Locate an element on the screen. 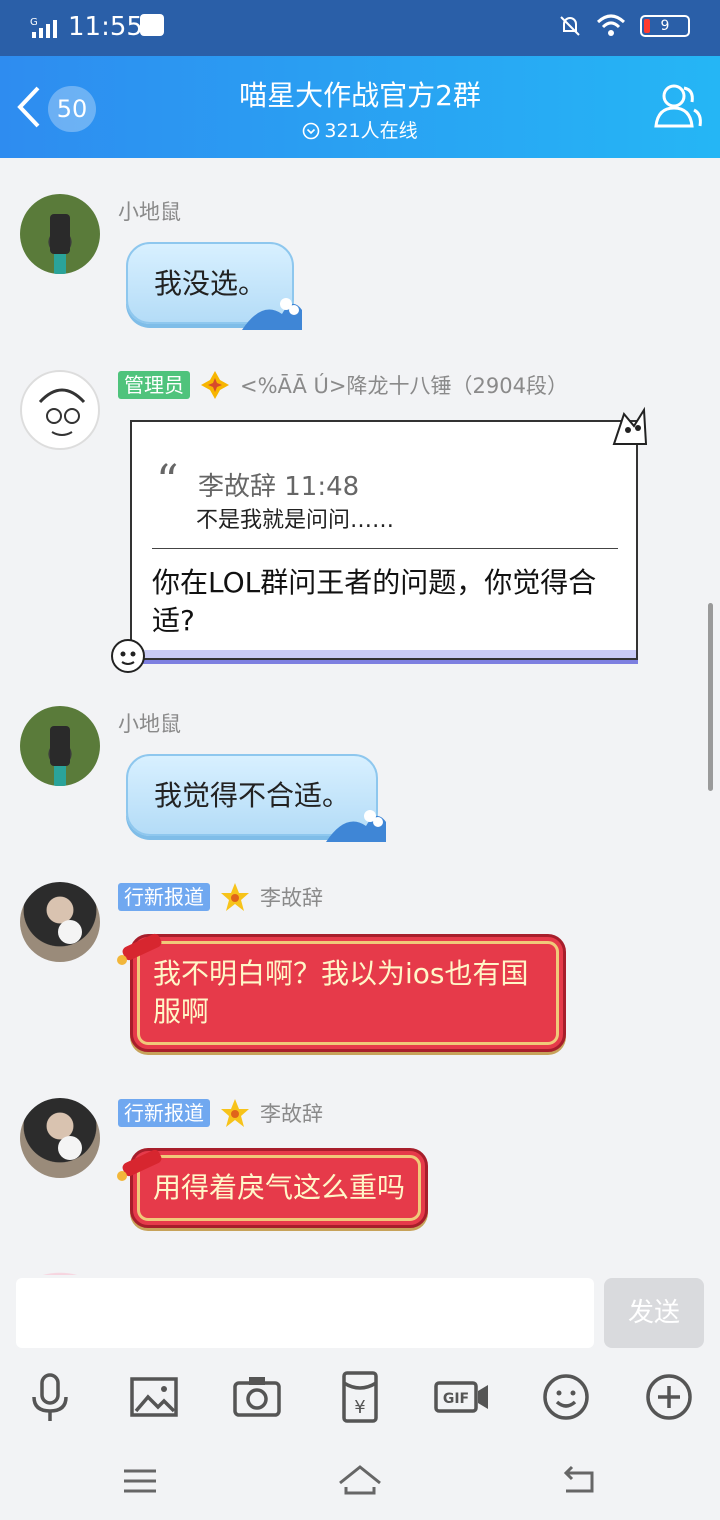 The image size is (720, 1520). battery-icon: 9 is located at coordinates (665, 26).